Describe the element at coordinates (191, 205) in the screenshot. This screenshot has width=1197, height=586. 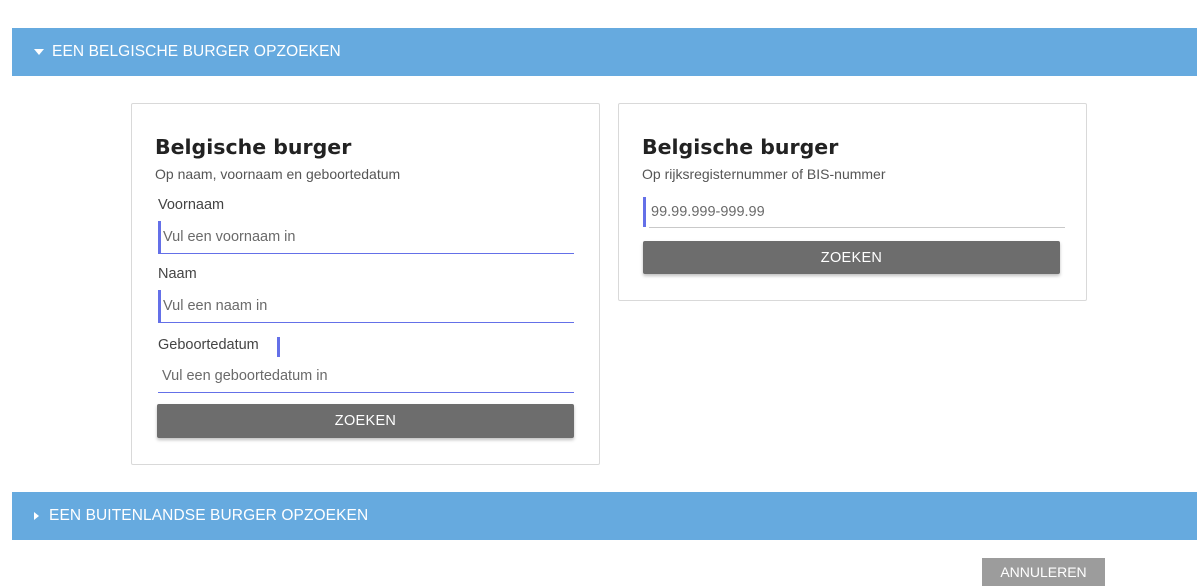
I see `firstname-label: Voornaam` at that location.